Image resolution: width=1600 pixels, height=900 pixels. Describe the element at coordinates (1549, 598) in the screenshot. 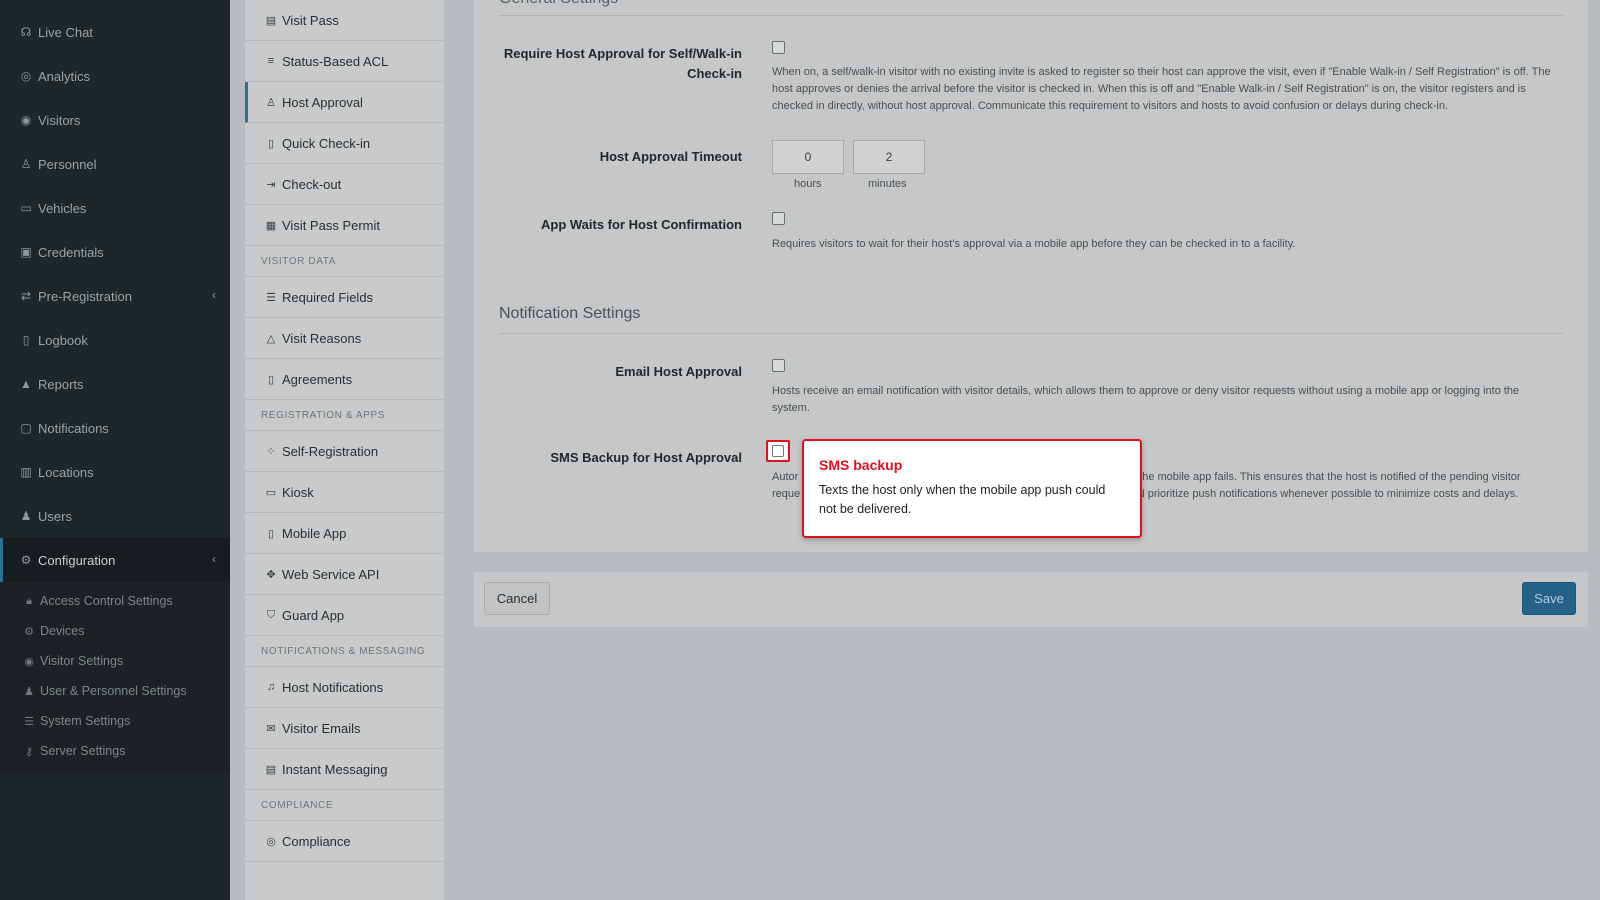

I see `save-button: Save` at that location.